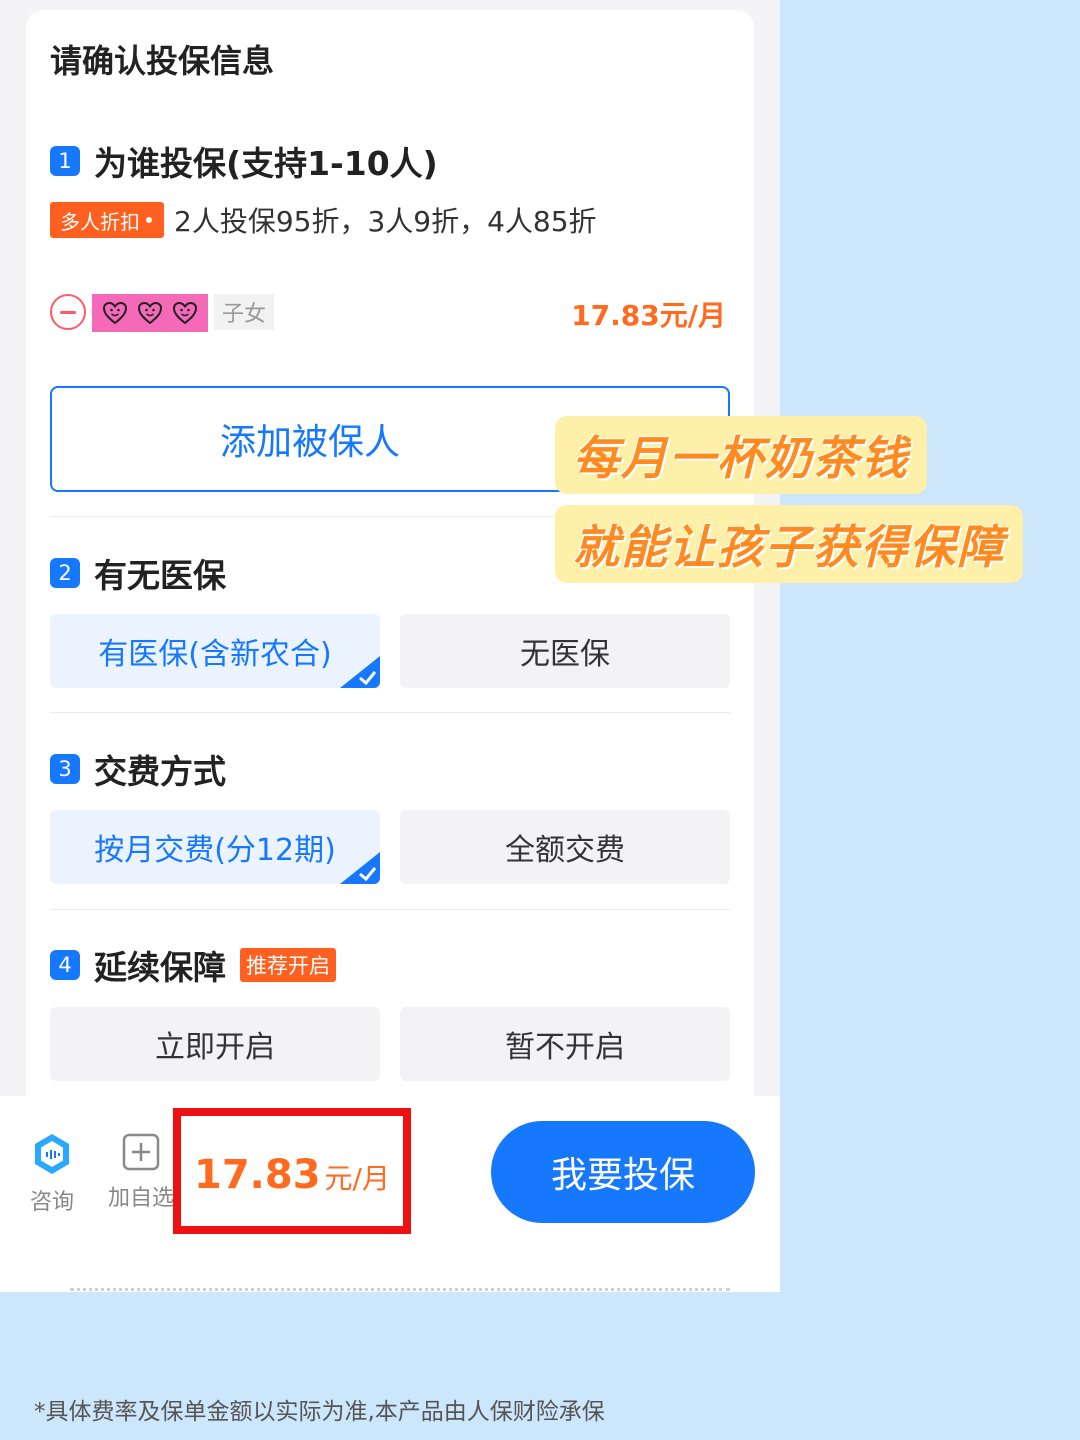 The height and width of the screenshot is (1440, 1080). I want to click on recommend-tag: 推荐开启, so click(288, 965).